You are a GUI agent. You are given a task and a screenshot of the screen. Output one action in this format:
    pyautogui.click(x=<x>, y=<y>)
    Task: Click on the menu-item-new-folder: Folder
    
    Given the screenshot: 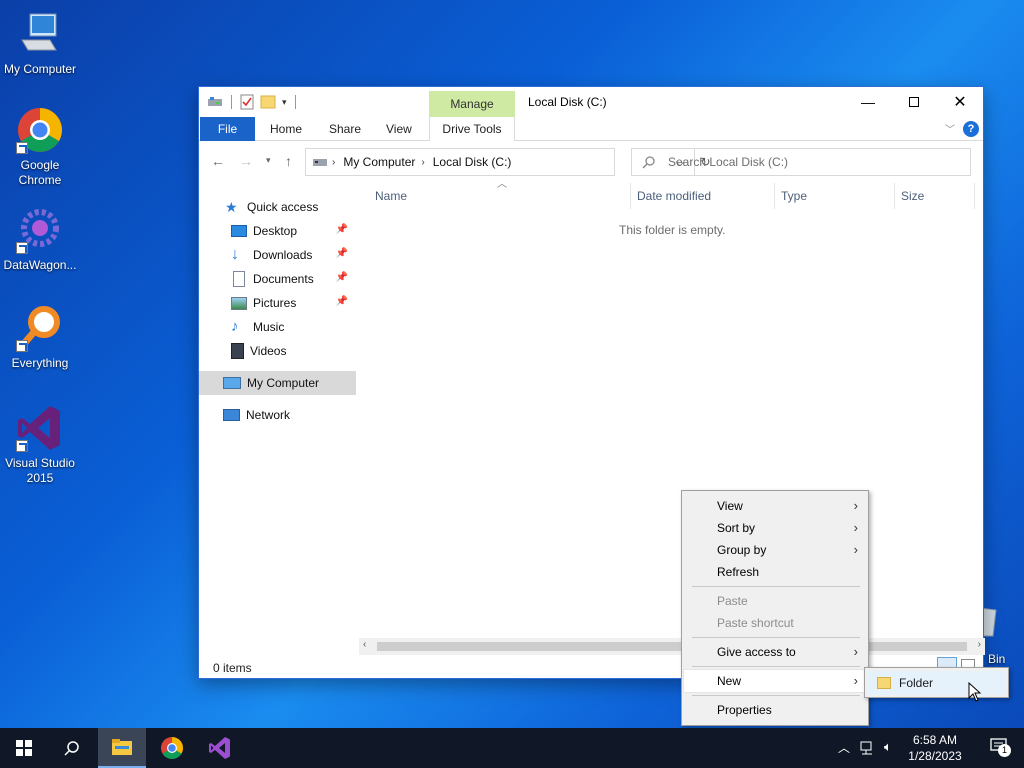 What is the action you would take?
    pyautogui.click(x=936, y=683)
    